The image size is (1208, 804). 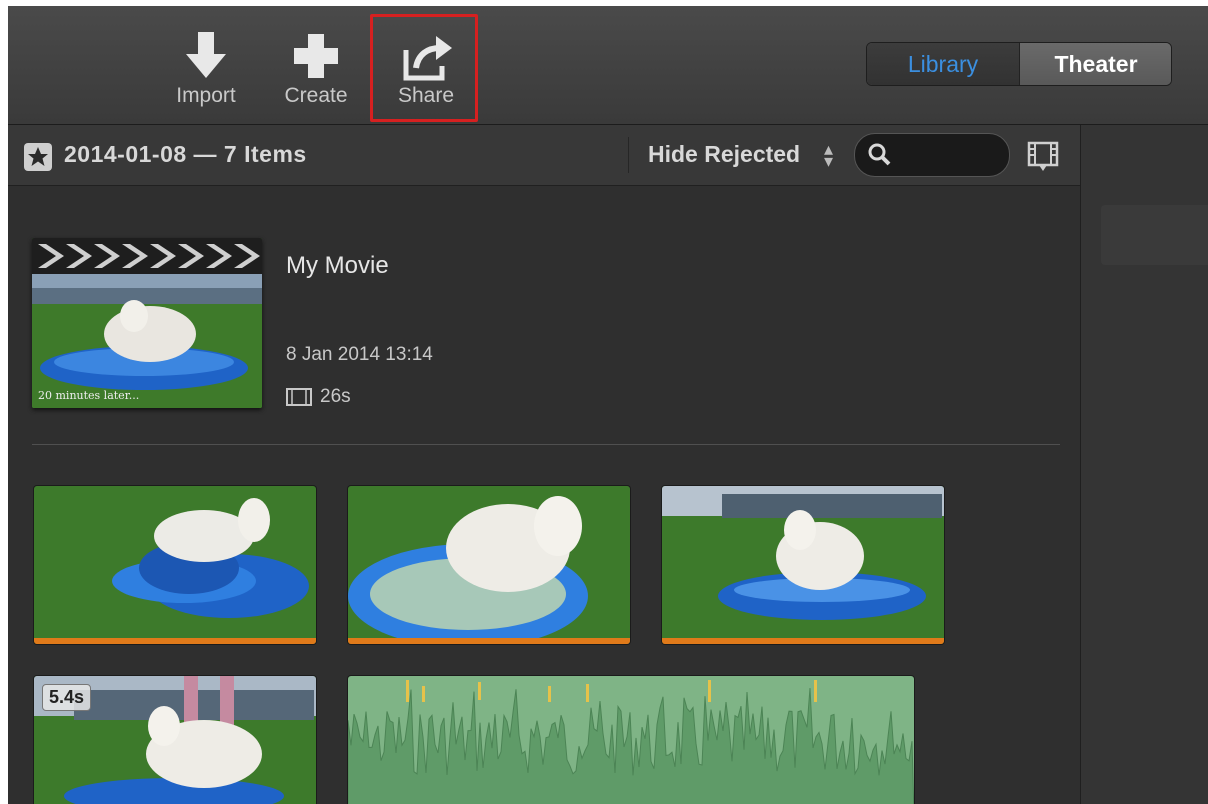 What do you see at coordinates (359, 354) in the screenshot?
I see `movie-date: 8 Jan 2014 13:14` at bounding box center [359, 354].